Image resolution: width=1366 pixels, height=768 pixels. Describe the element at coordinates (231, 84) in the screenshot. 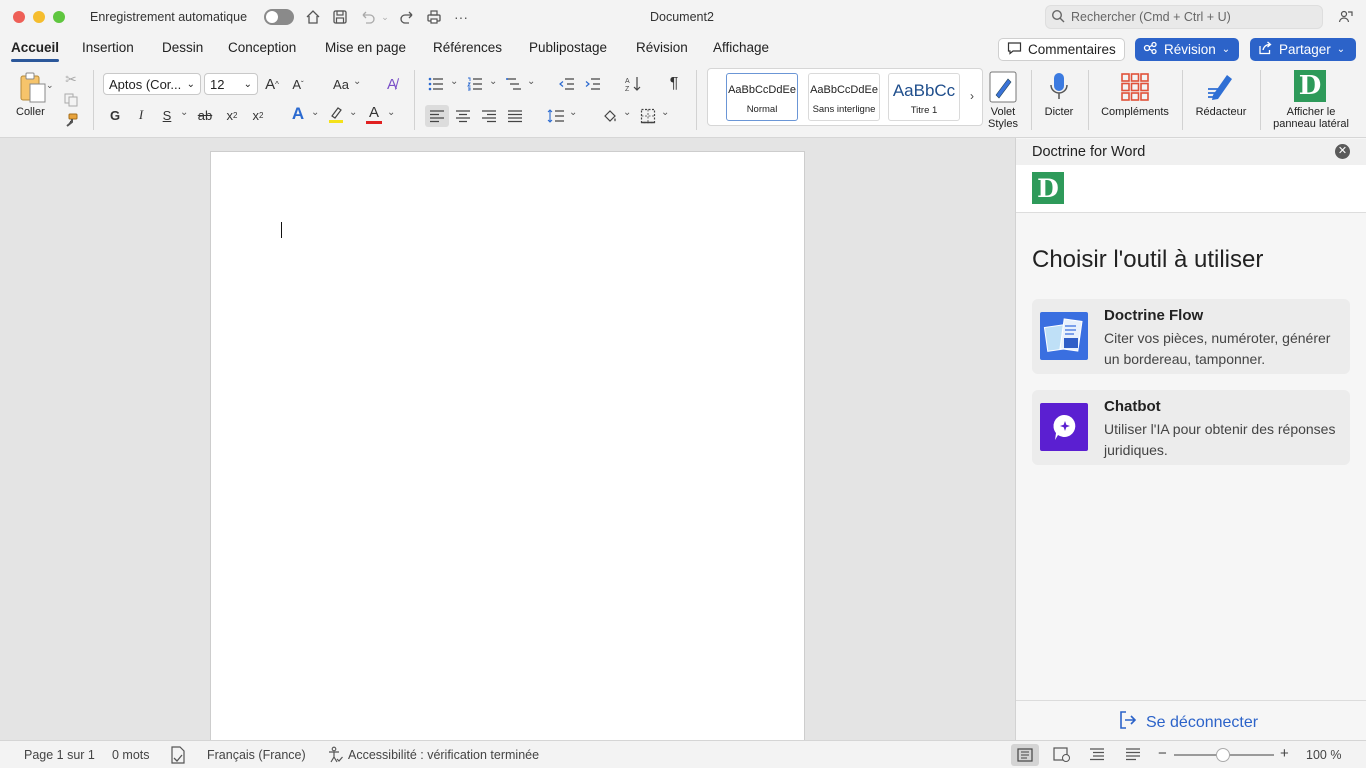

I see `font-size-dropdown: 12 ⌄` at that location.